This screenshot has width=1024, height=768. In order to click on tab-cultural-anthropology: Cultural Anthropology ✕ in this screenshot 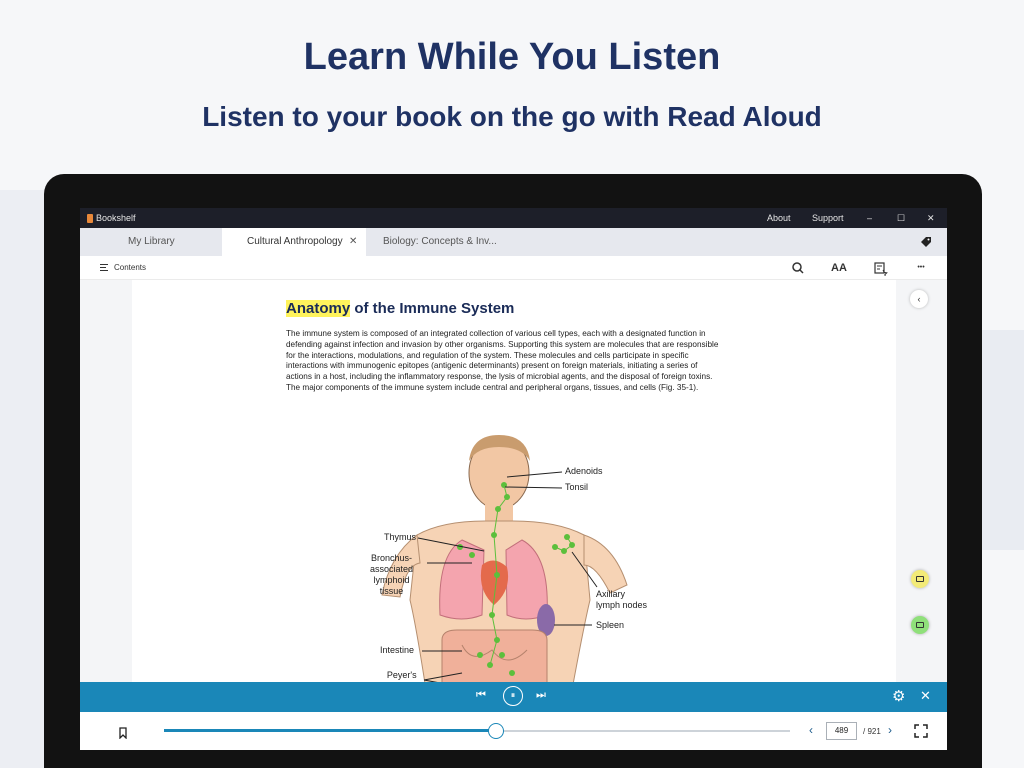, I will do `click(294, 242)`.